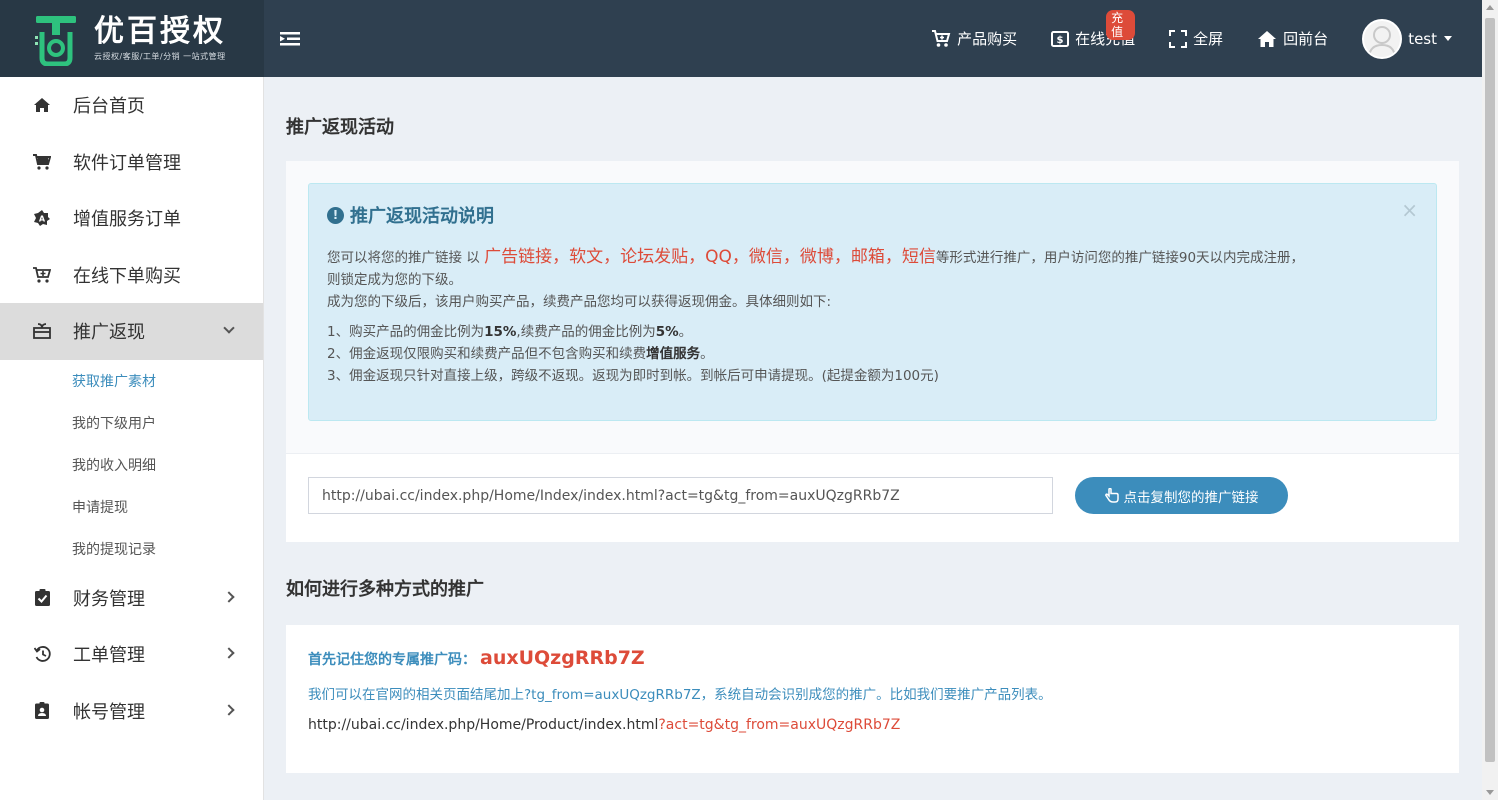 The height and width of the screenshot is (800, 1498). I want to click on nav-back-to-front: 回前台, so click(1292, 38).